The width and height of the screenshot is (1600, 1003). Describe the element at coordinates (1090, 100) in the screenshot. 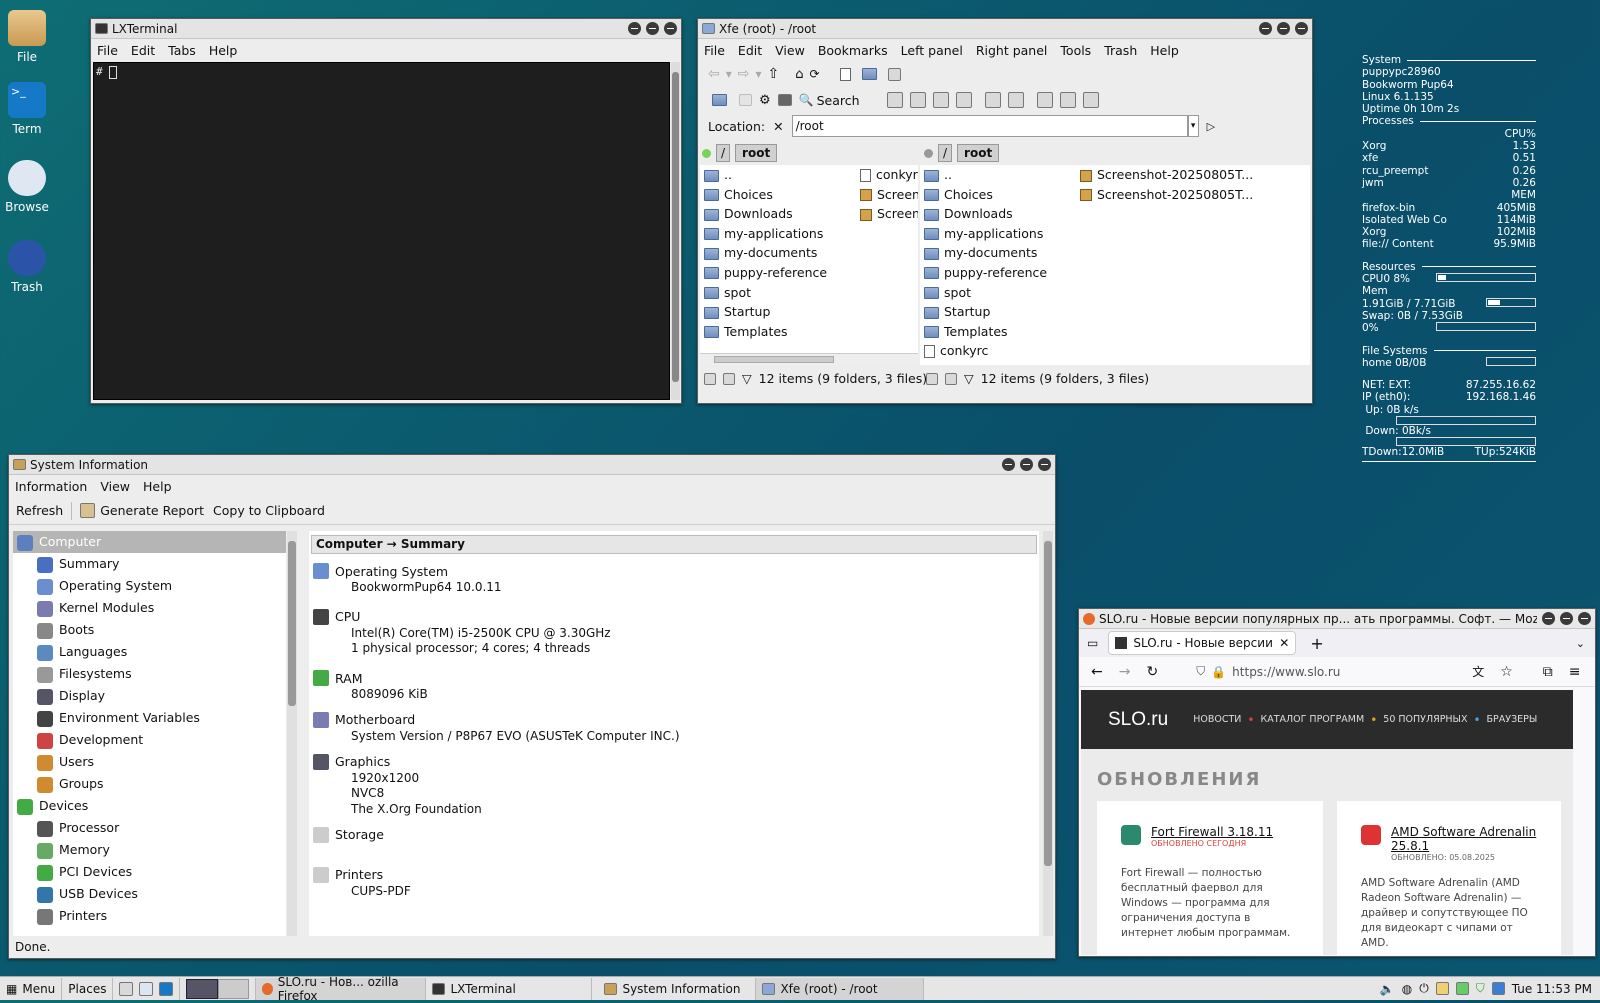

I see `detail-view-icon` at that location.